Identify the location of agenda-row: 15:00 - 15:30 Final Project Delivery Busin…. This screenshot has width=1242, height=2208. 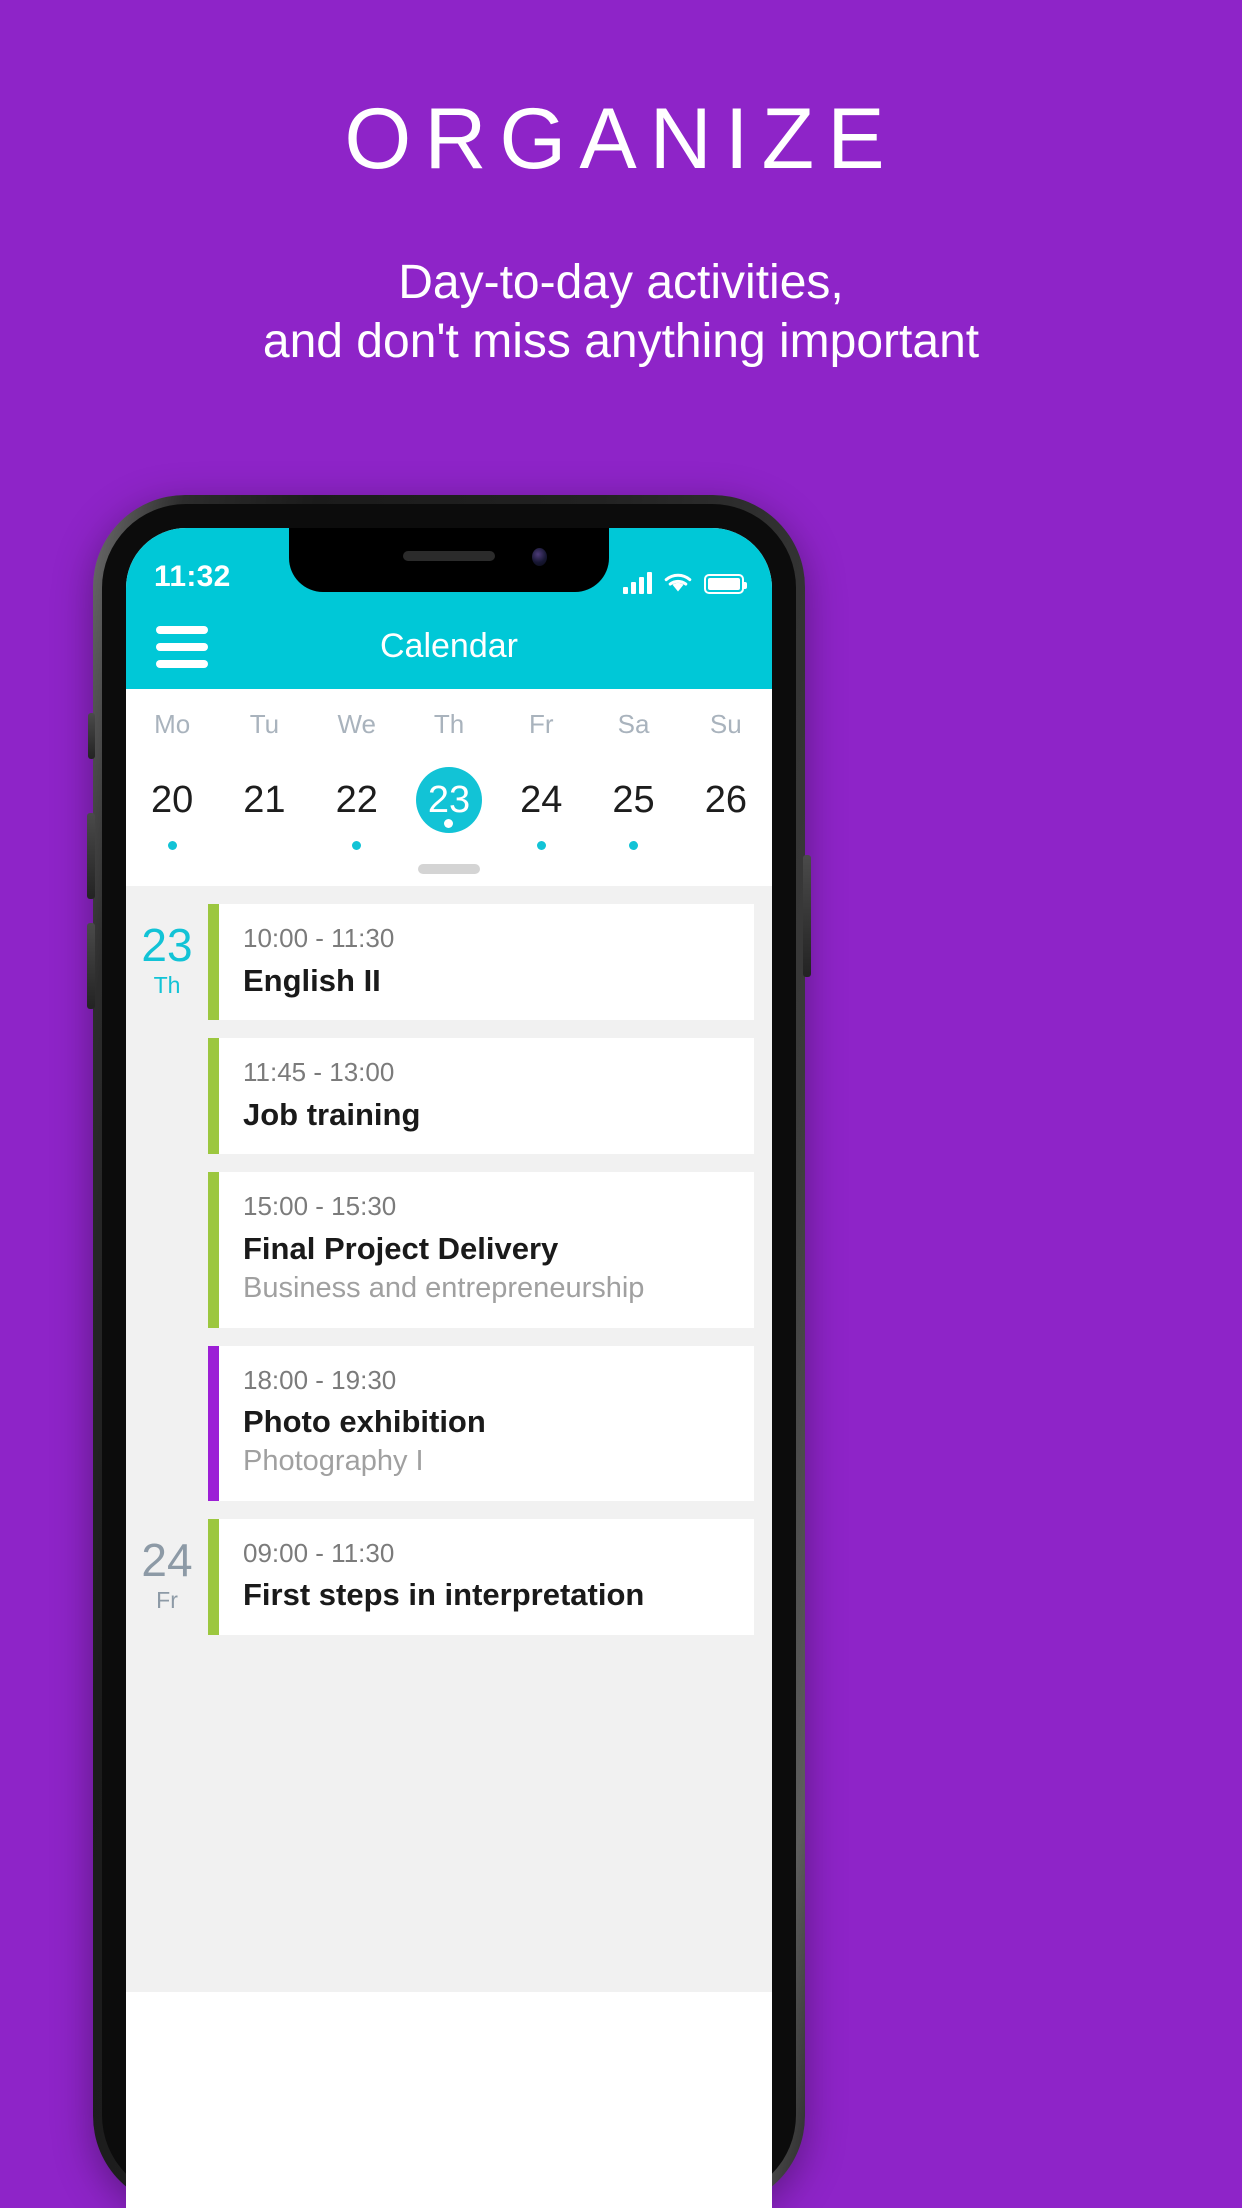
(449, 1250).